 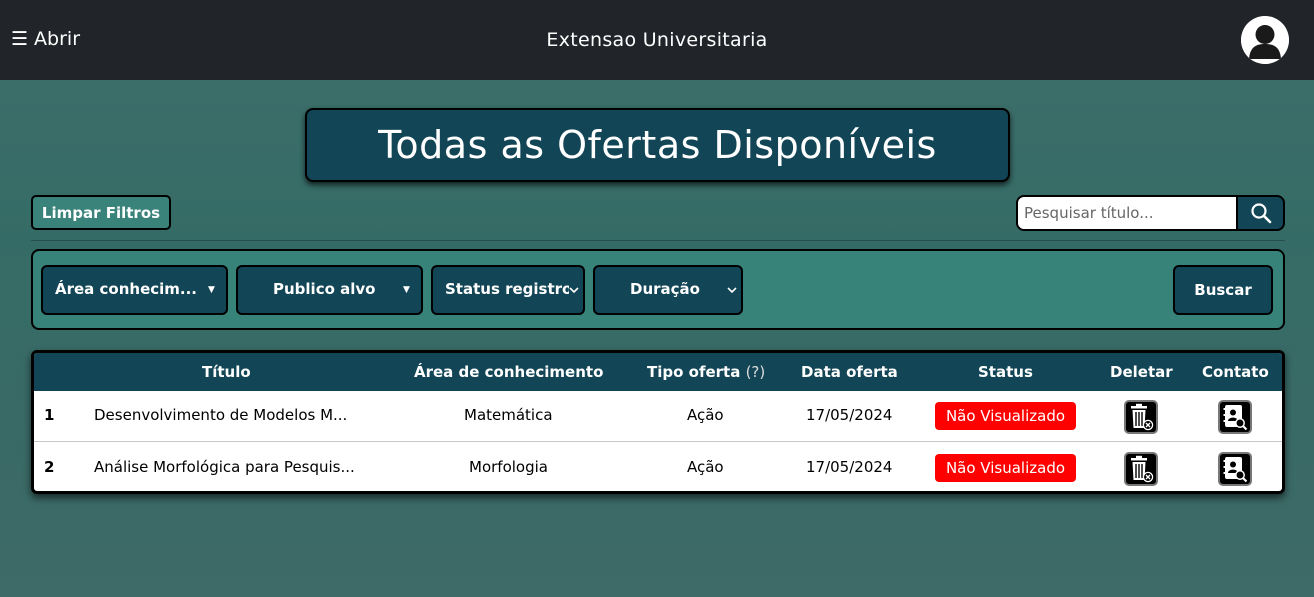 What do you see at coordinates (324, 289) in the screenshot?
I see `dropdown-publico-label: Publico alvo` at bounding box center [324, 289].